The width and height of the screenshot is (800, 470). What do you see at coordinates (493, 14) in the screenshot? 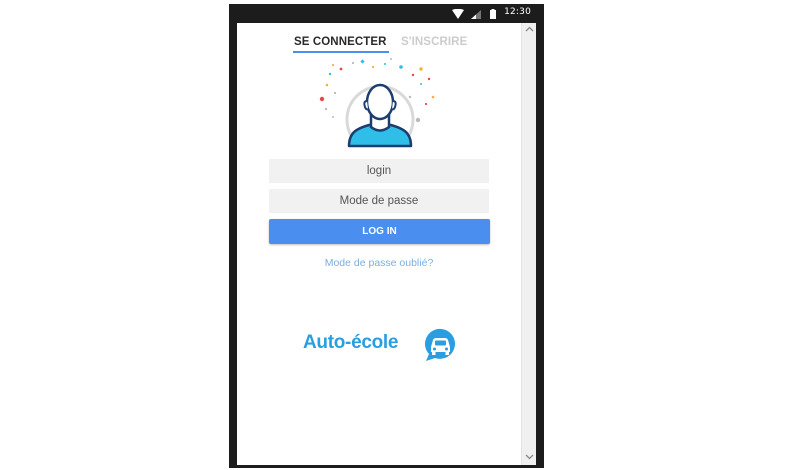
I see `battery-icon` at bounding box center [493, 14].